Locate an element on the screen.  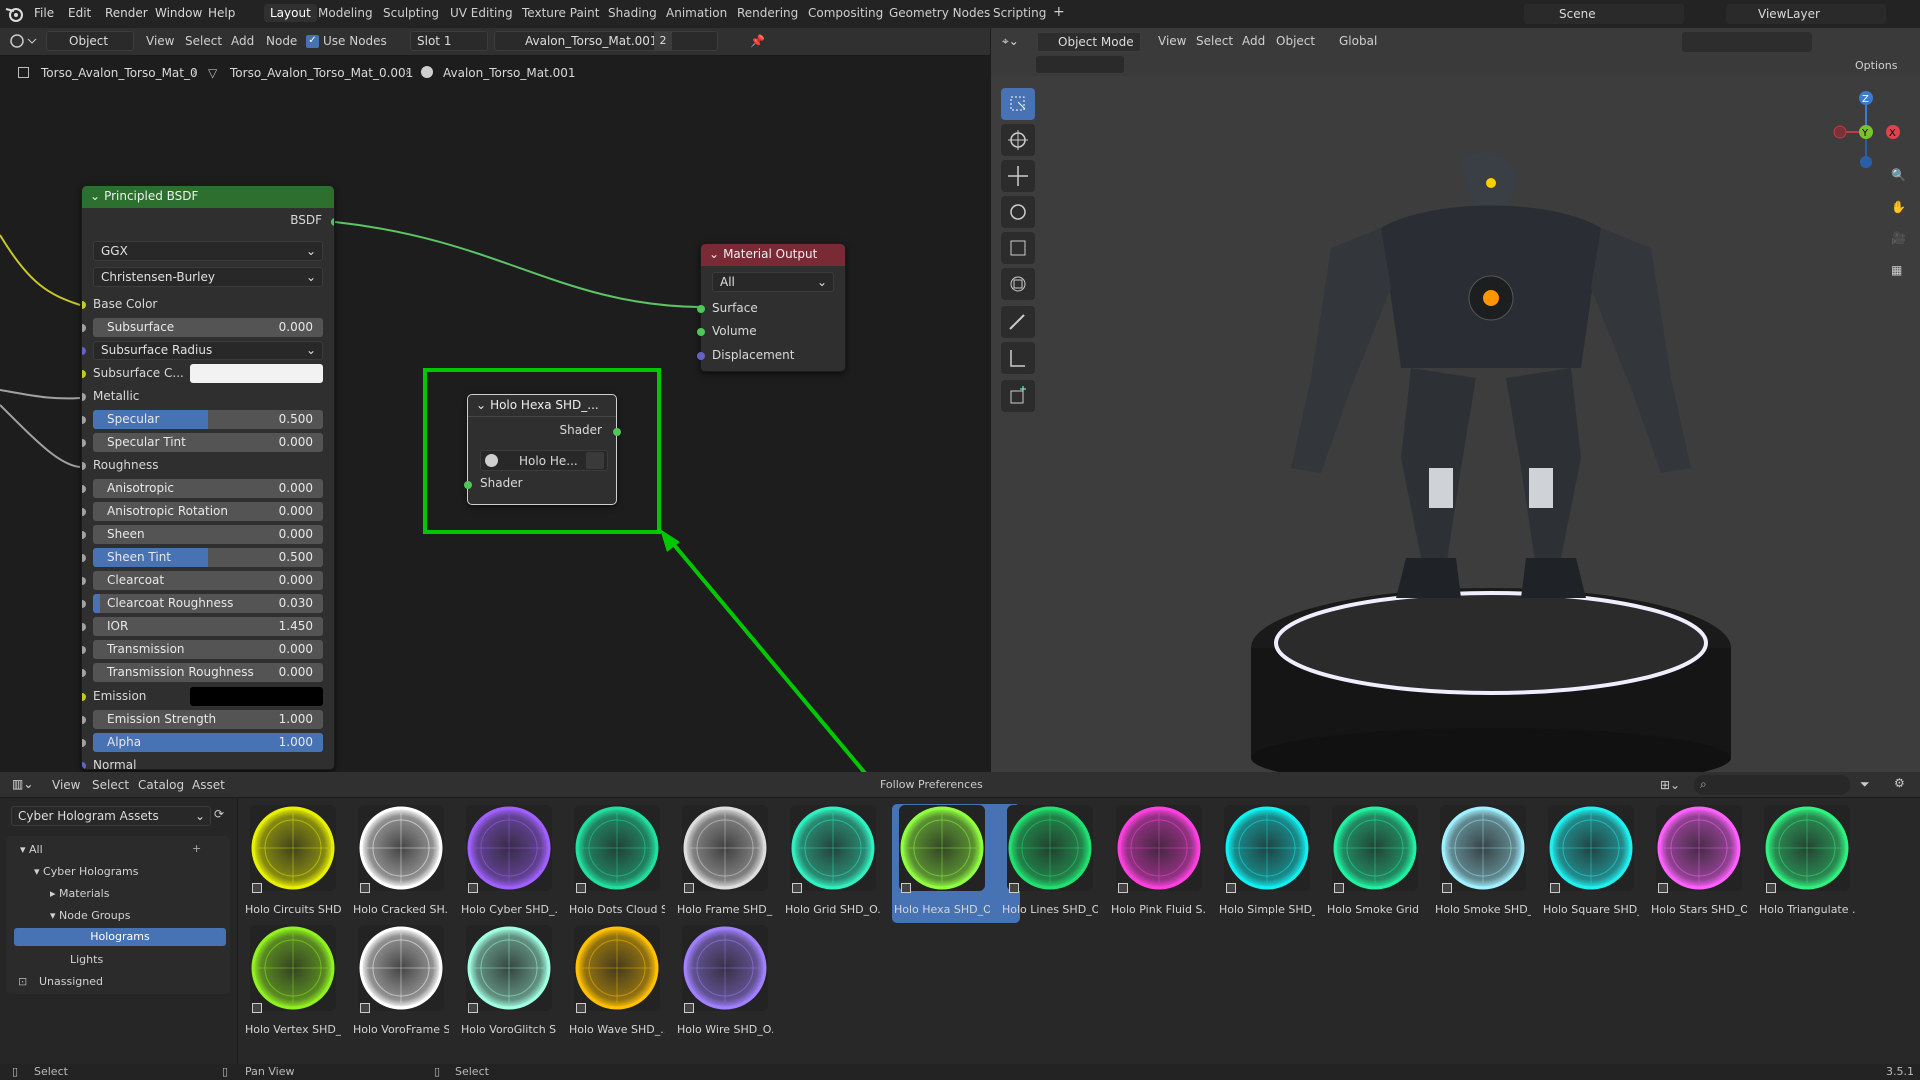
browser-menu-catalog: Catalog is located at coordinates (161, 785).